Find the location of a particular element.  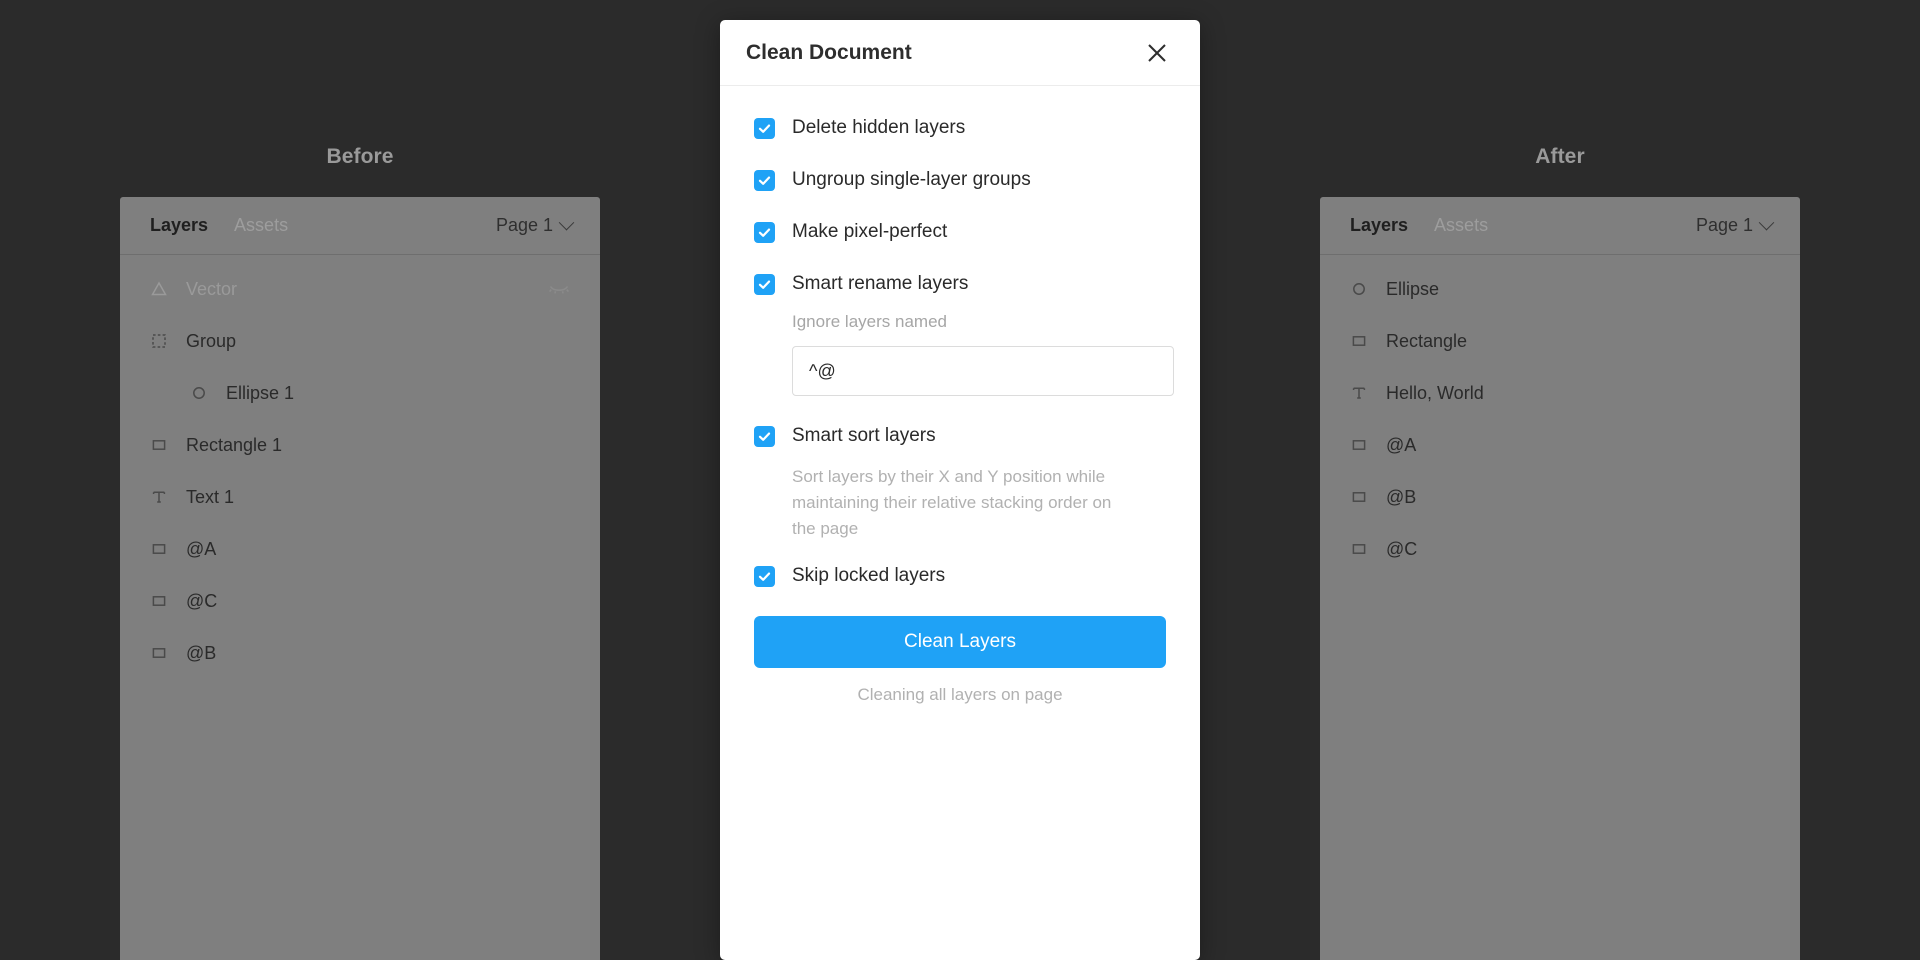

checkbox-smart-rename-layers is located at coordinates (764, 284).